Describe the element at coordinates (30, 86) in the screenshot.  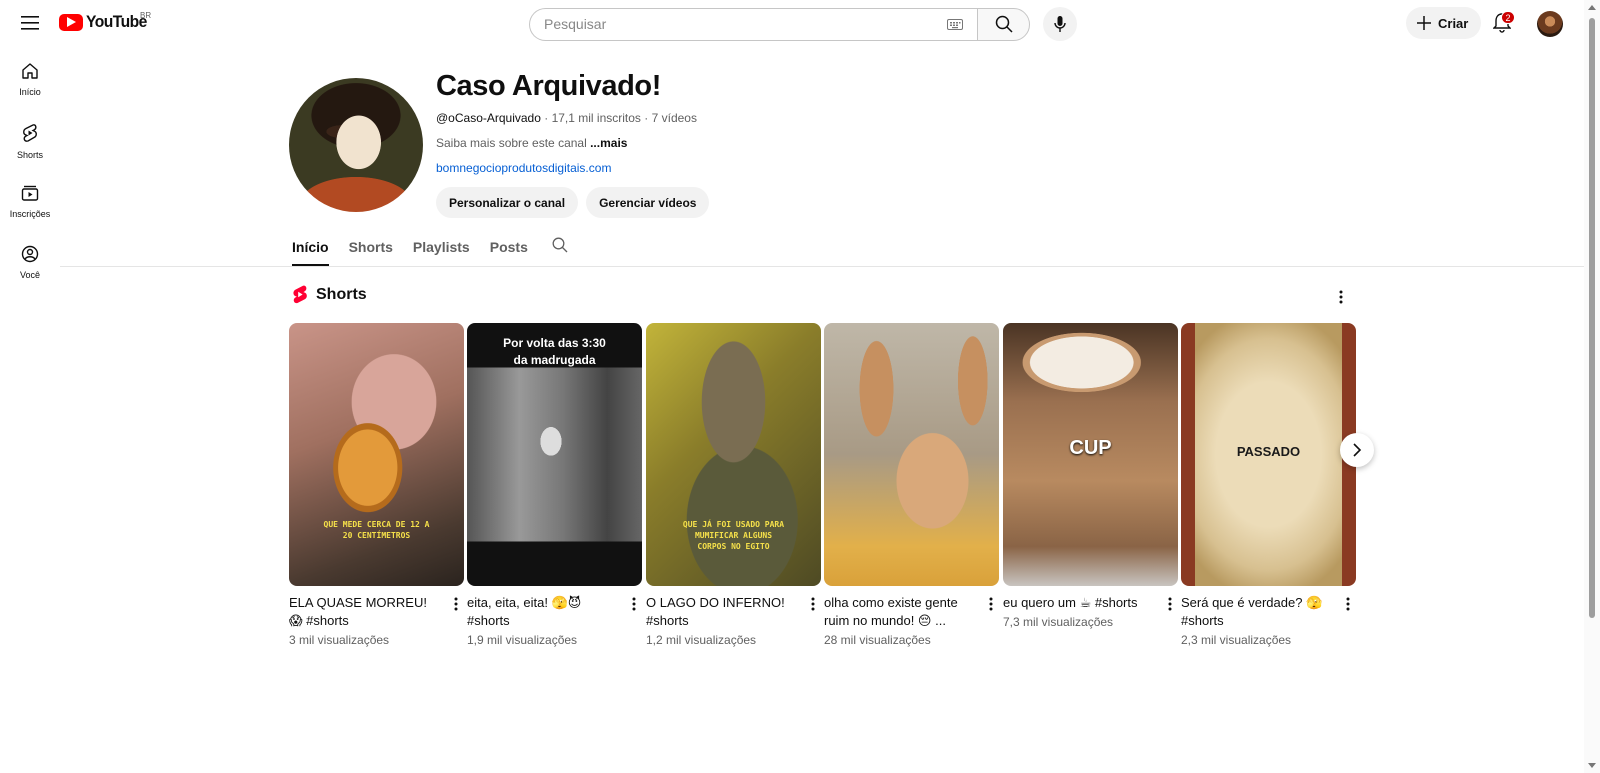
I see `nav-item-home: Início` at that location.